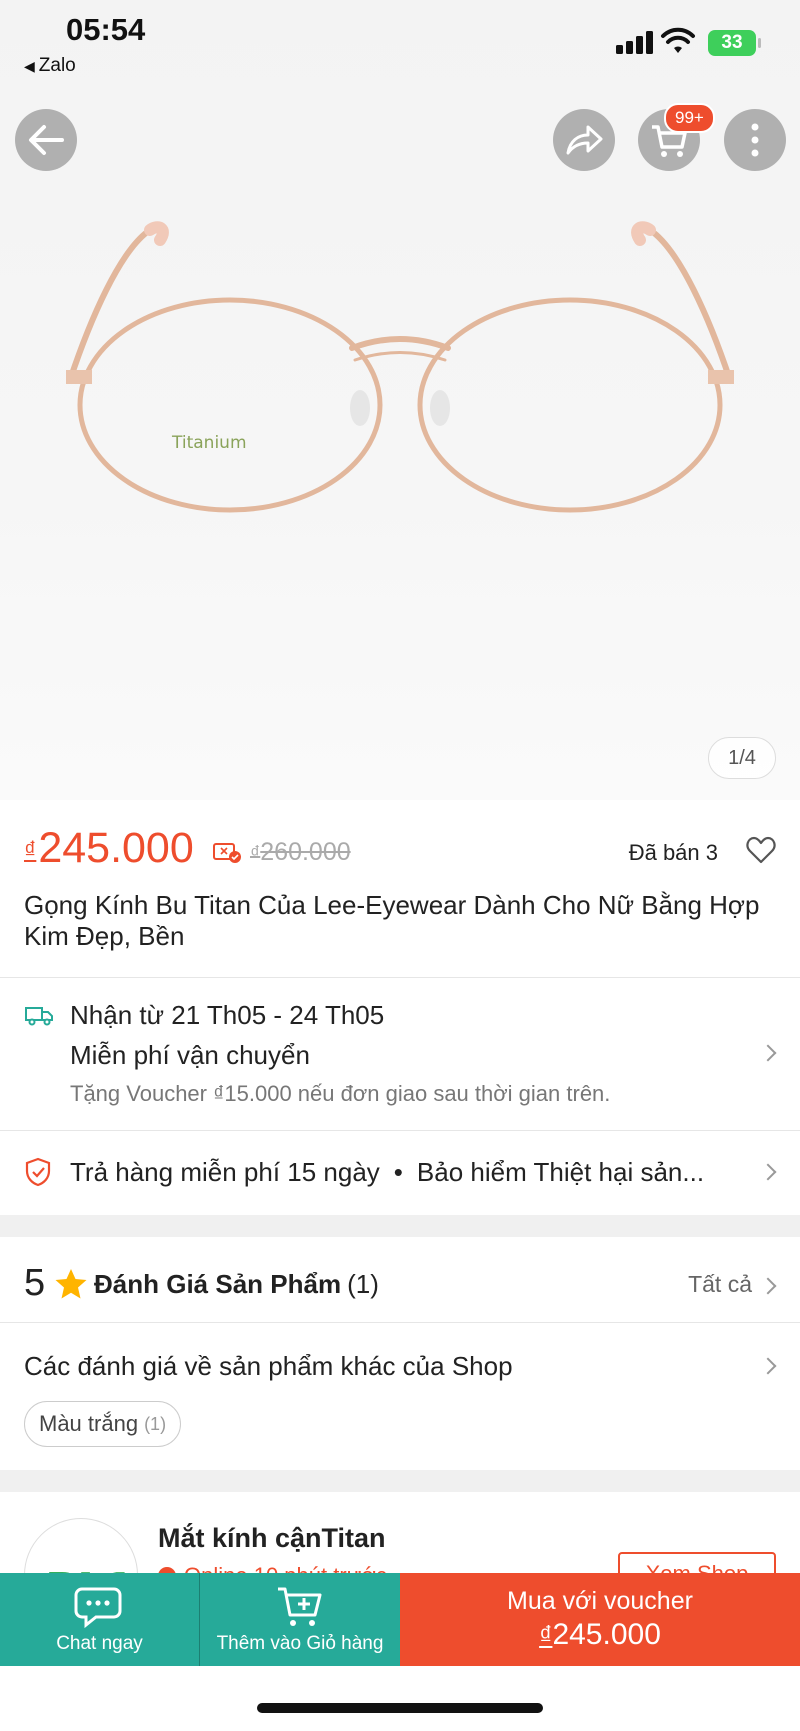  I want to click on back-arrow-icon, so click(46, 140).